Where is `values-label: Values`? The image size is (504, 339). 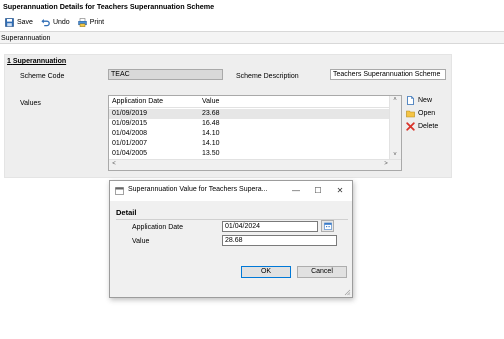 values-label: Values is located at coordinates (30, 103).